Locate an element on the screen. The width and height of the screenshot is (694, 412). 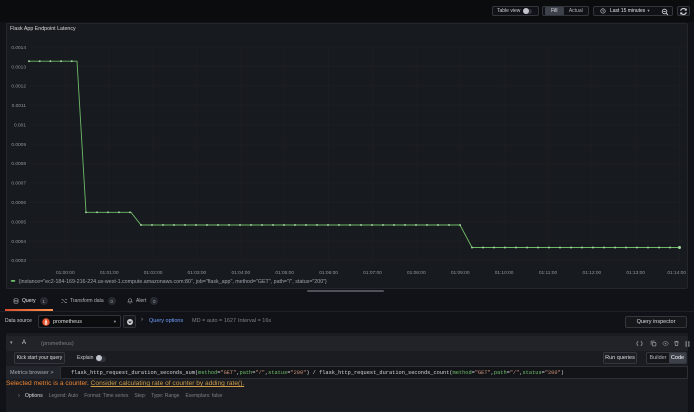
svg-text: 01:11:00 is located at coordinates (548, 273).